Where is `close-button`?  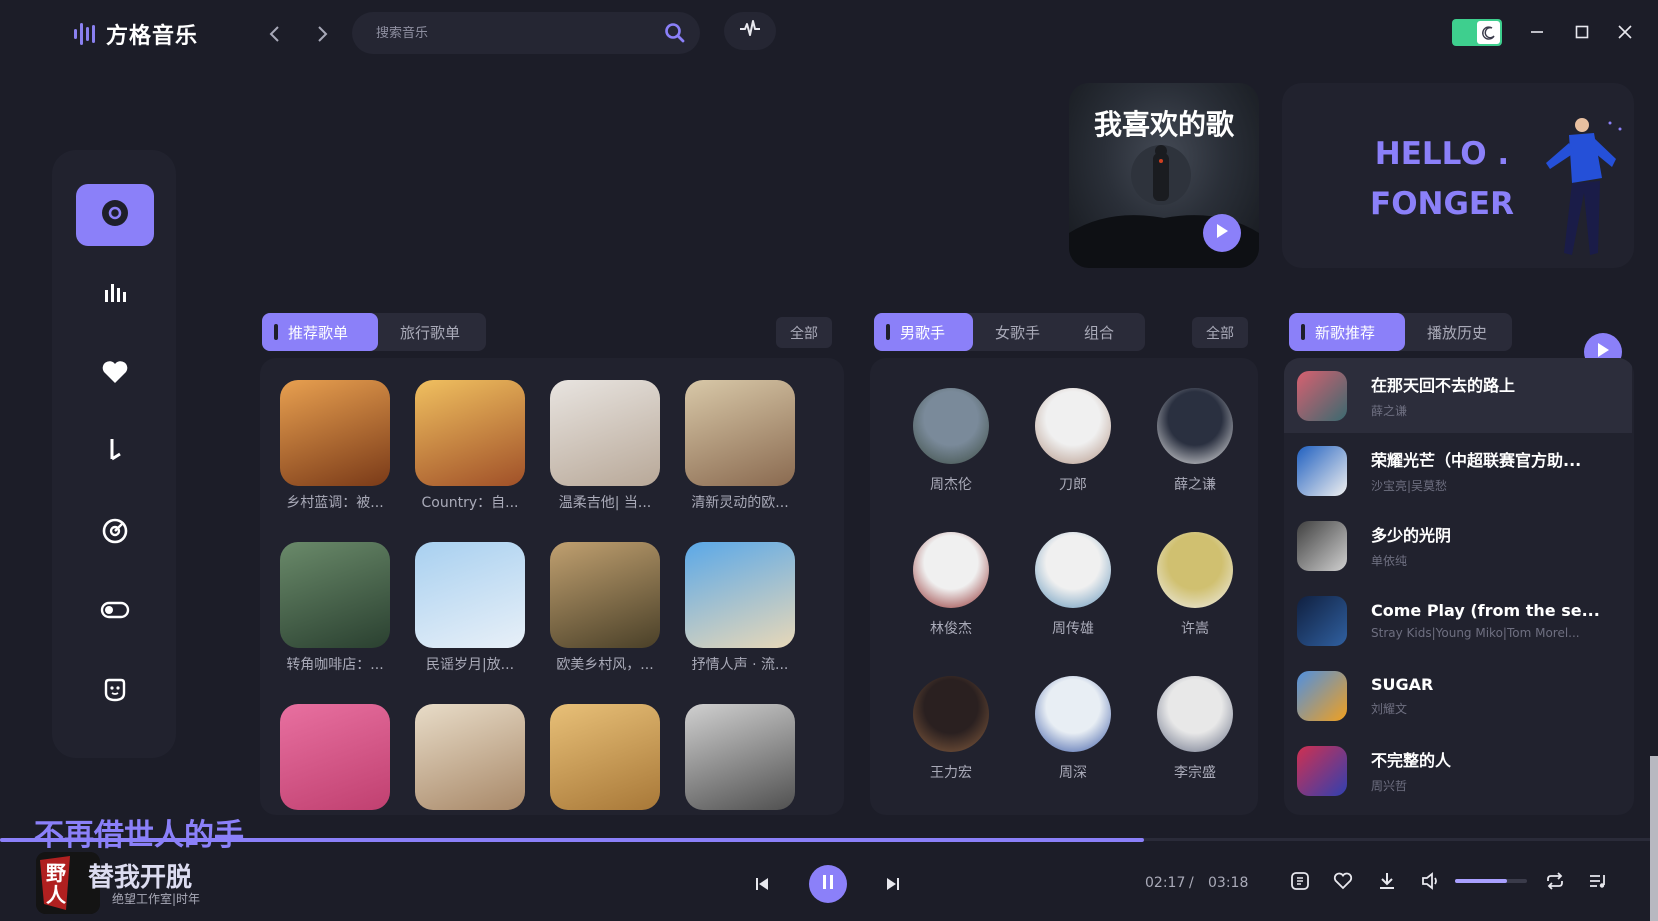
close-button is located at coordinates (1625, 33).